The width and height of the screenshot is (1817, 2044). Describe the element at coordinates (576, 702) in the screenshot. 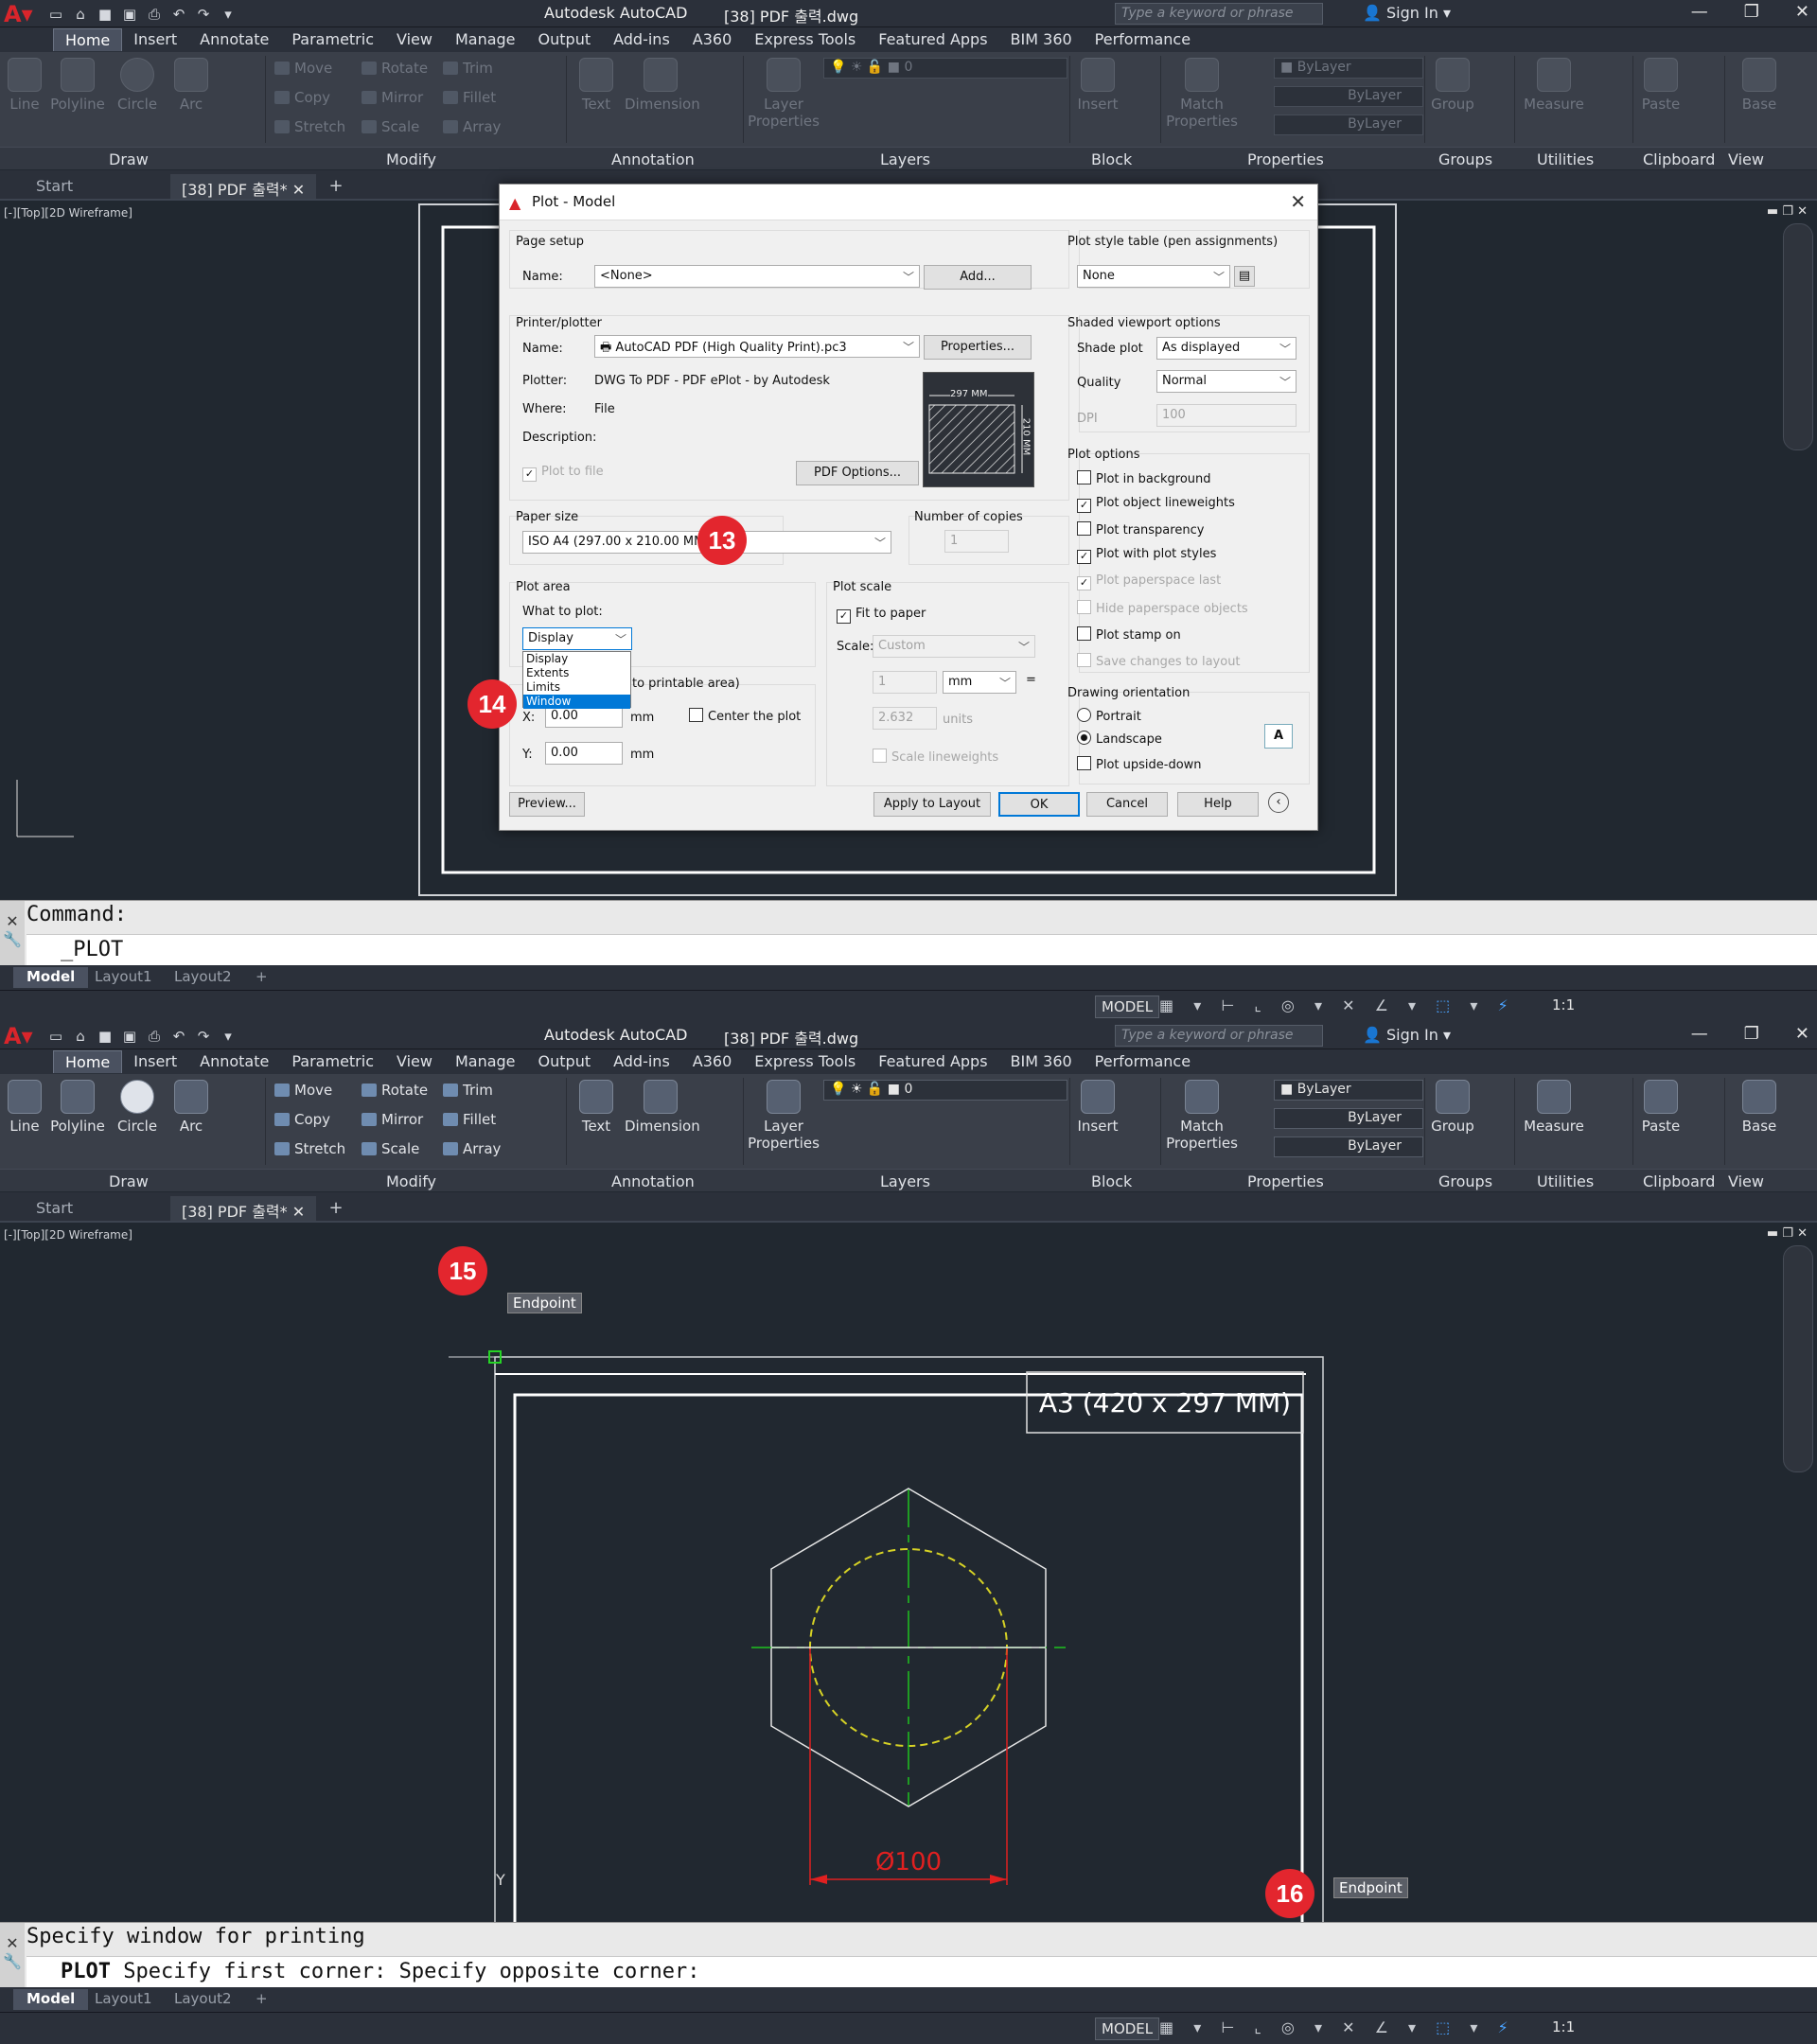

I see `option-window: Window` at that location.